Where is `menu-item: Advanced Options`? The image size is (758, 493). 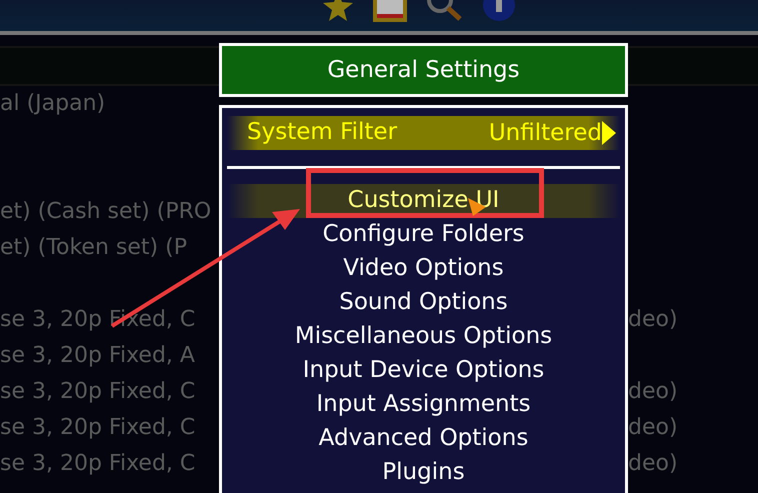 menu-item: Advanced Options is located at coordinates (423, 439).